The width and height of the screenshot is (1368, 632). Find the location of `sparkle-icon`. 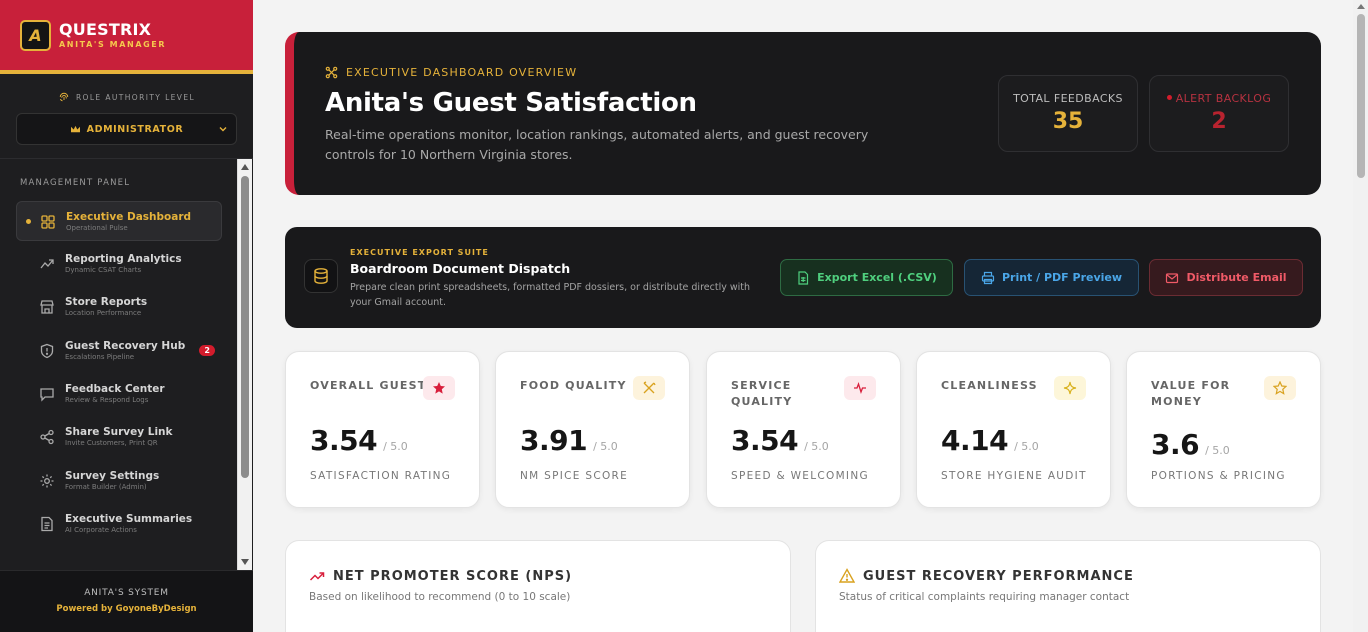

sparkle-icon is located at coordinates (1070, 388).